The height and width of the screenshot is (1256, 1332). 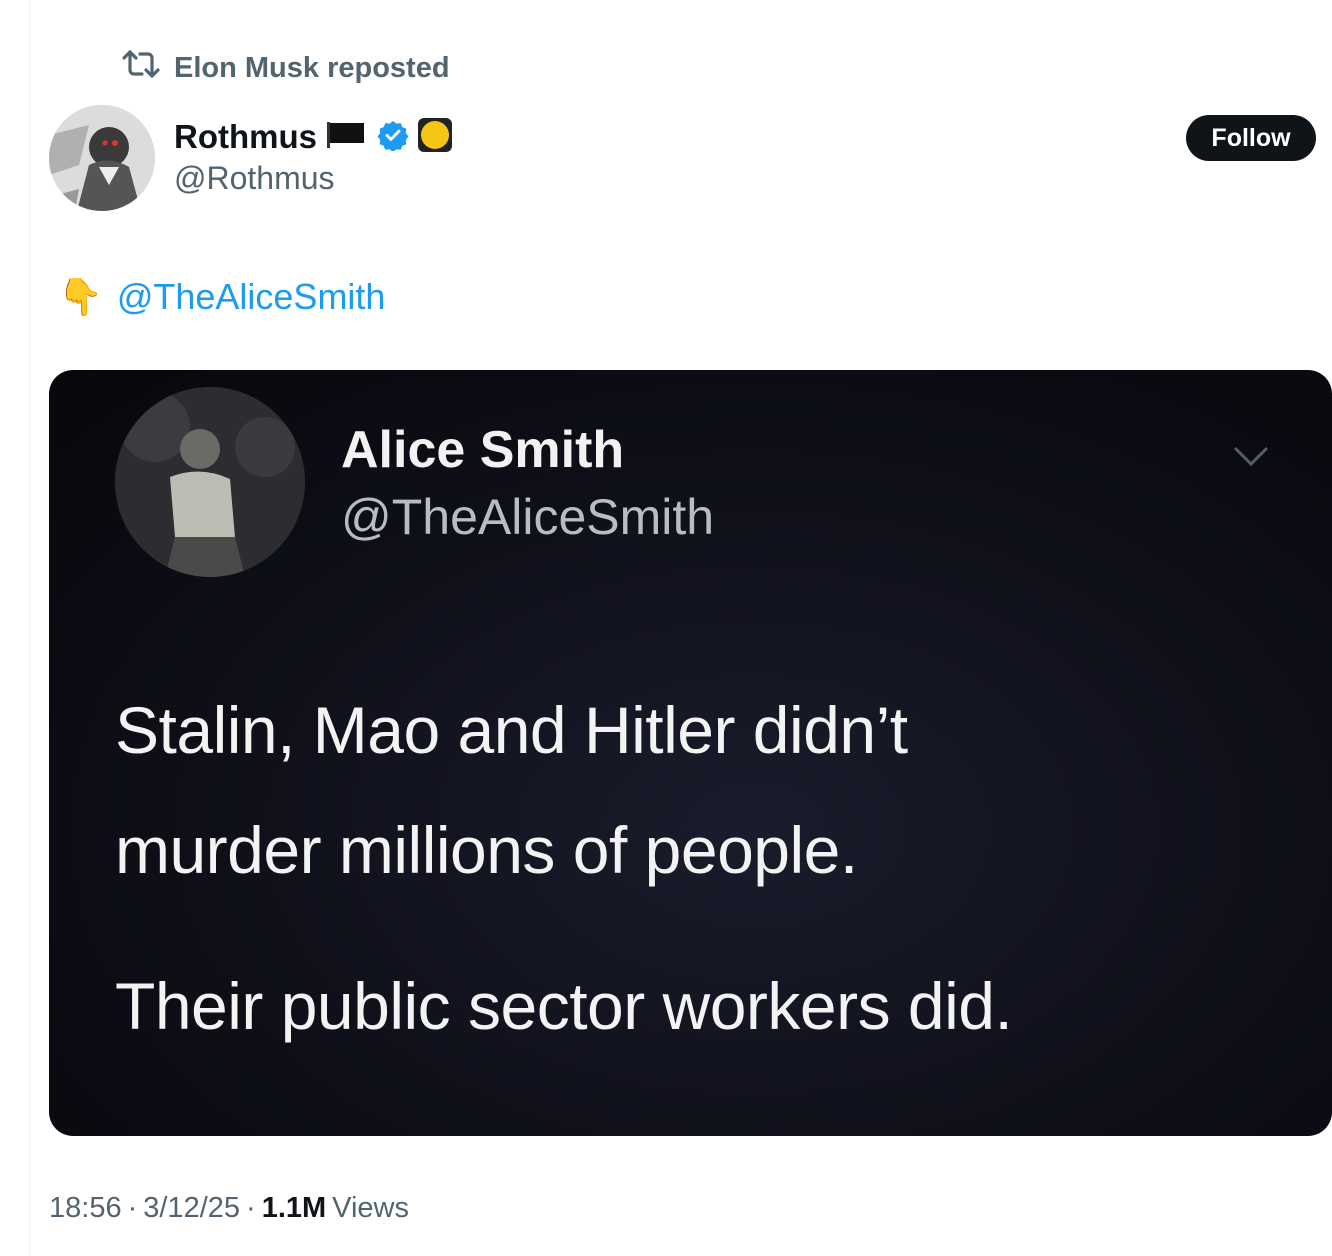 I want to click on embedded-text-line-1: Stalin, Mao and Hitler didn’t, so click(x=511, y=730).